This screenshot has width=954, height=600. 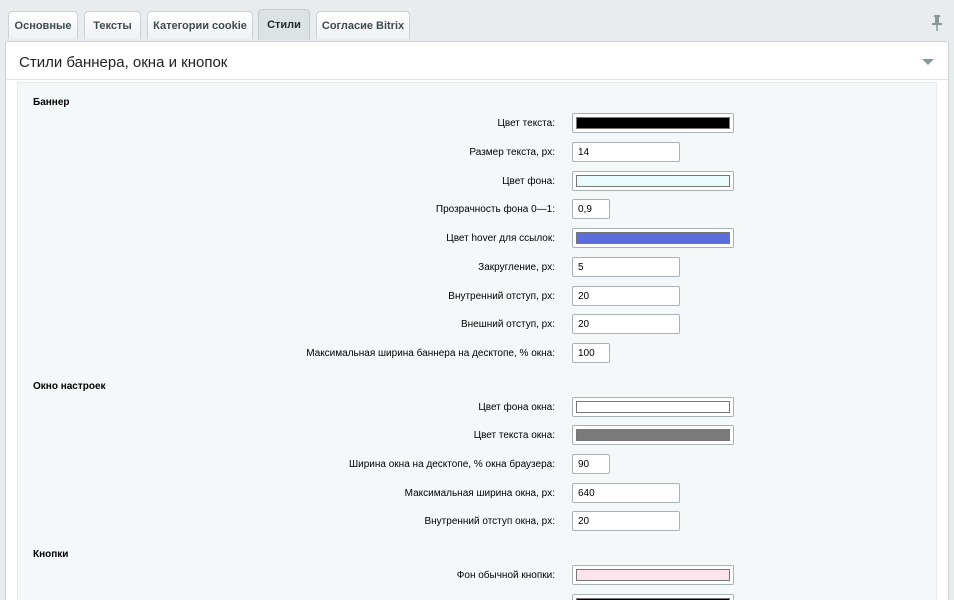 What do you see at coordinates (626, 152) in the screenshot?
I see `banner-font-size-input` at bounding box center [626, 152].